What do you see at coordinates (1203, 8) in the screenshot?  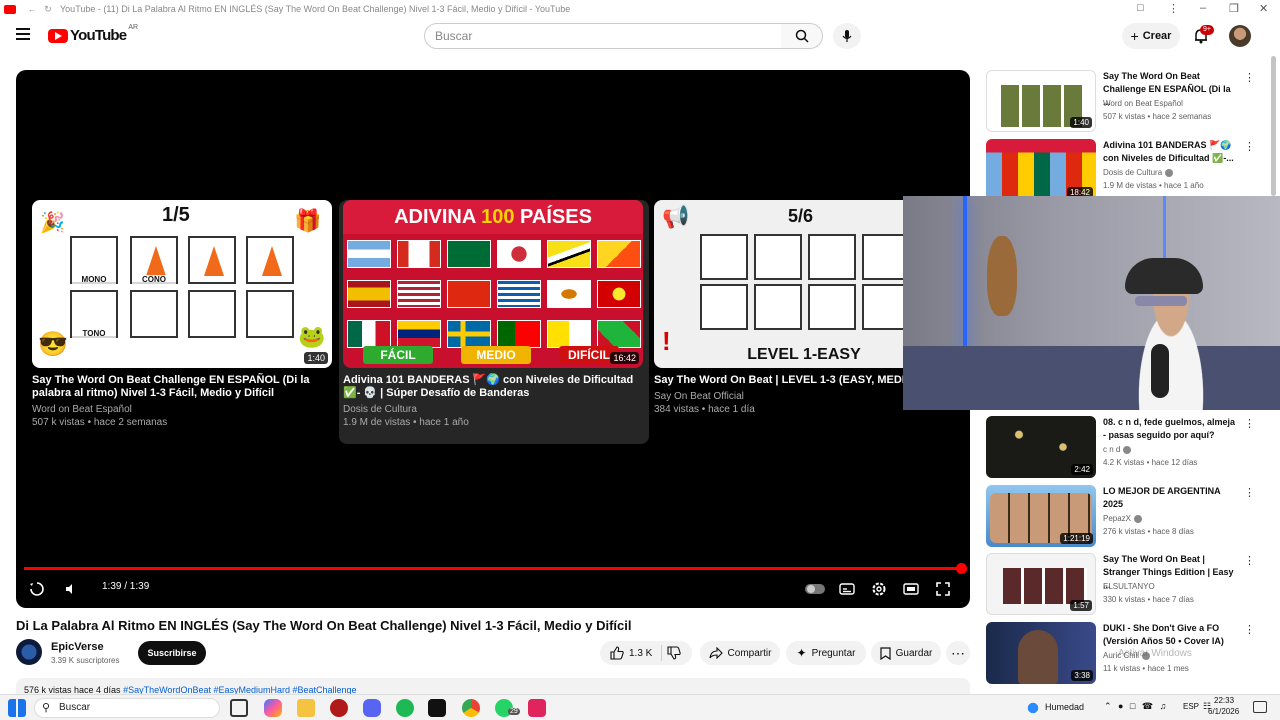 I see `minimize-icon: –` at bounding box center [1203, 8].